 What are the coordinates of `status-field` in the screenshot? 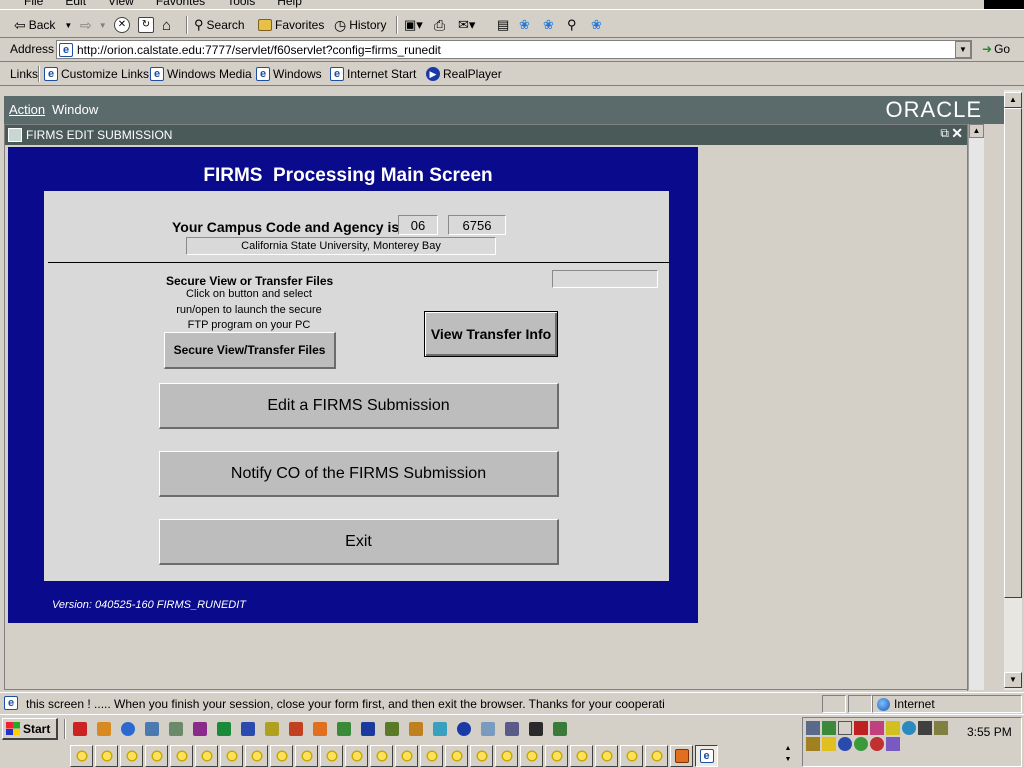 It's located at (605, 279).